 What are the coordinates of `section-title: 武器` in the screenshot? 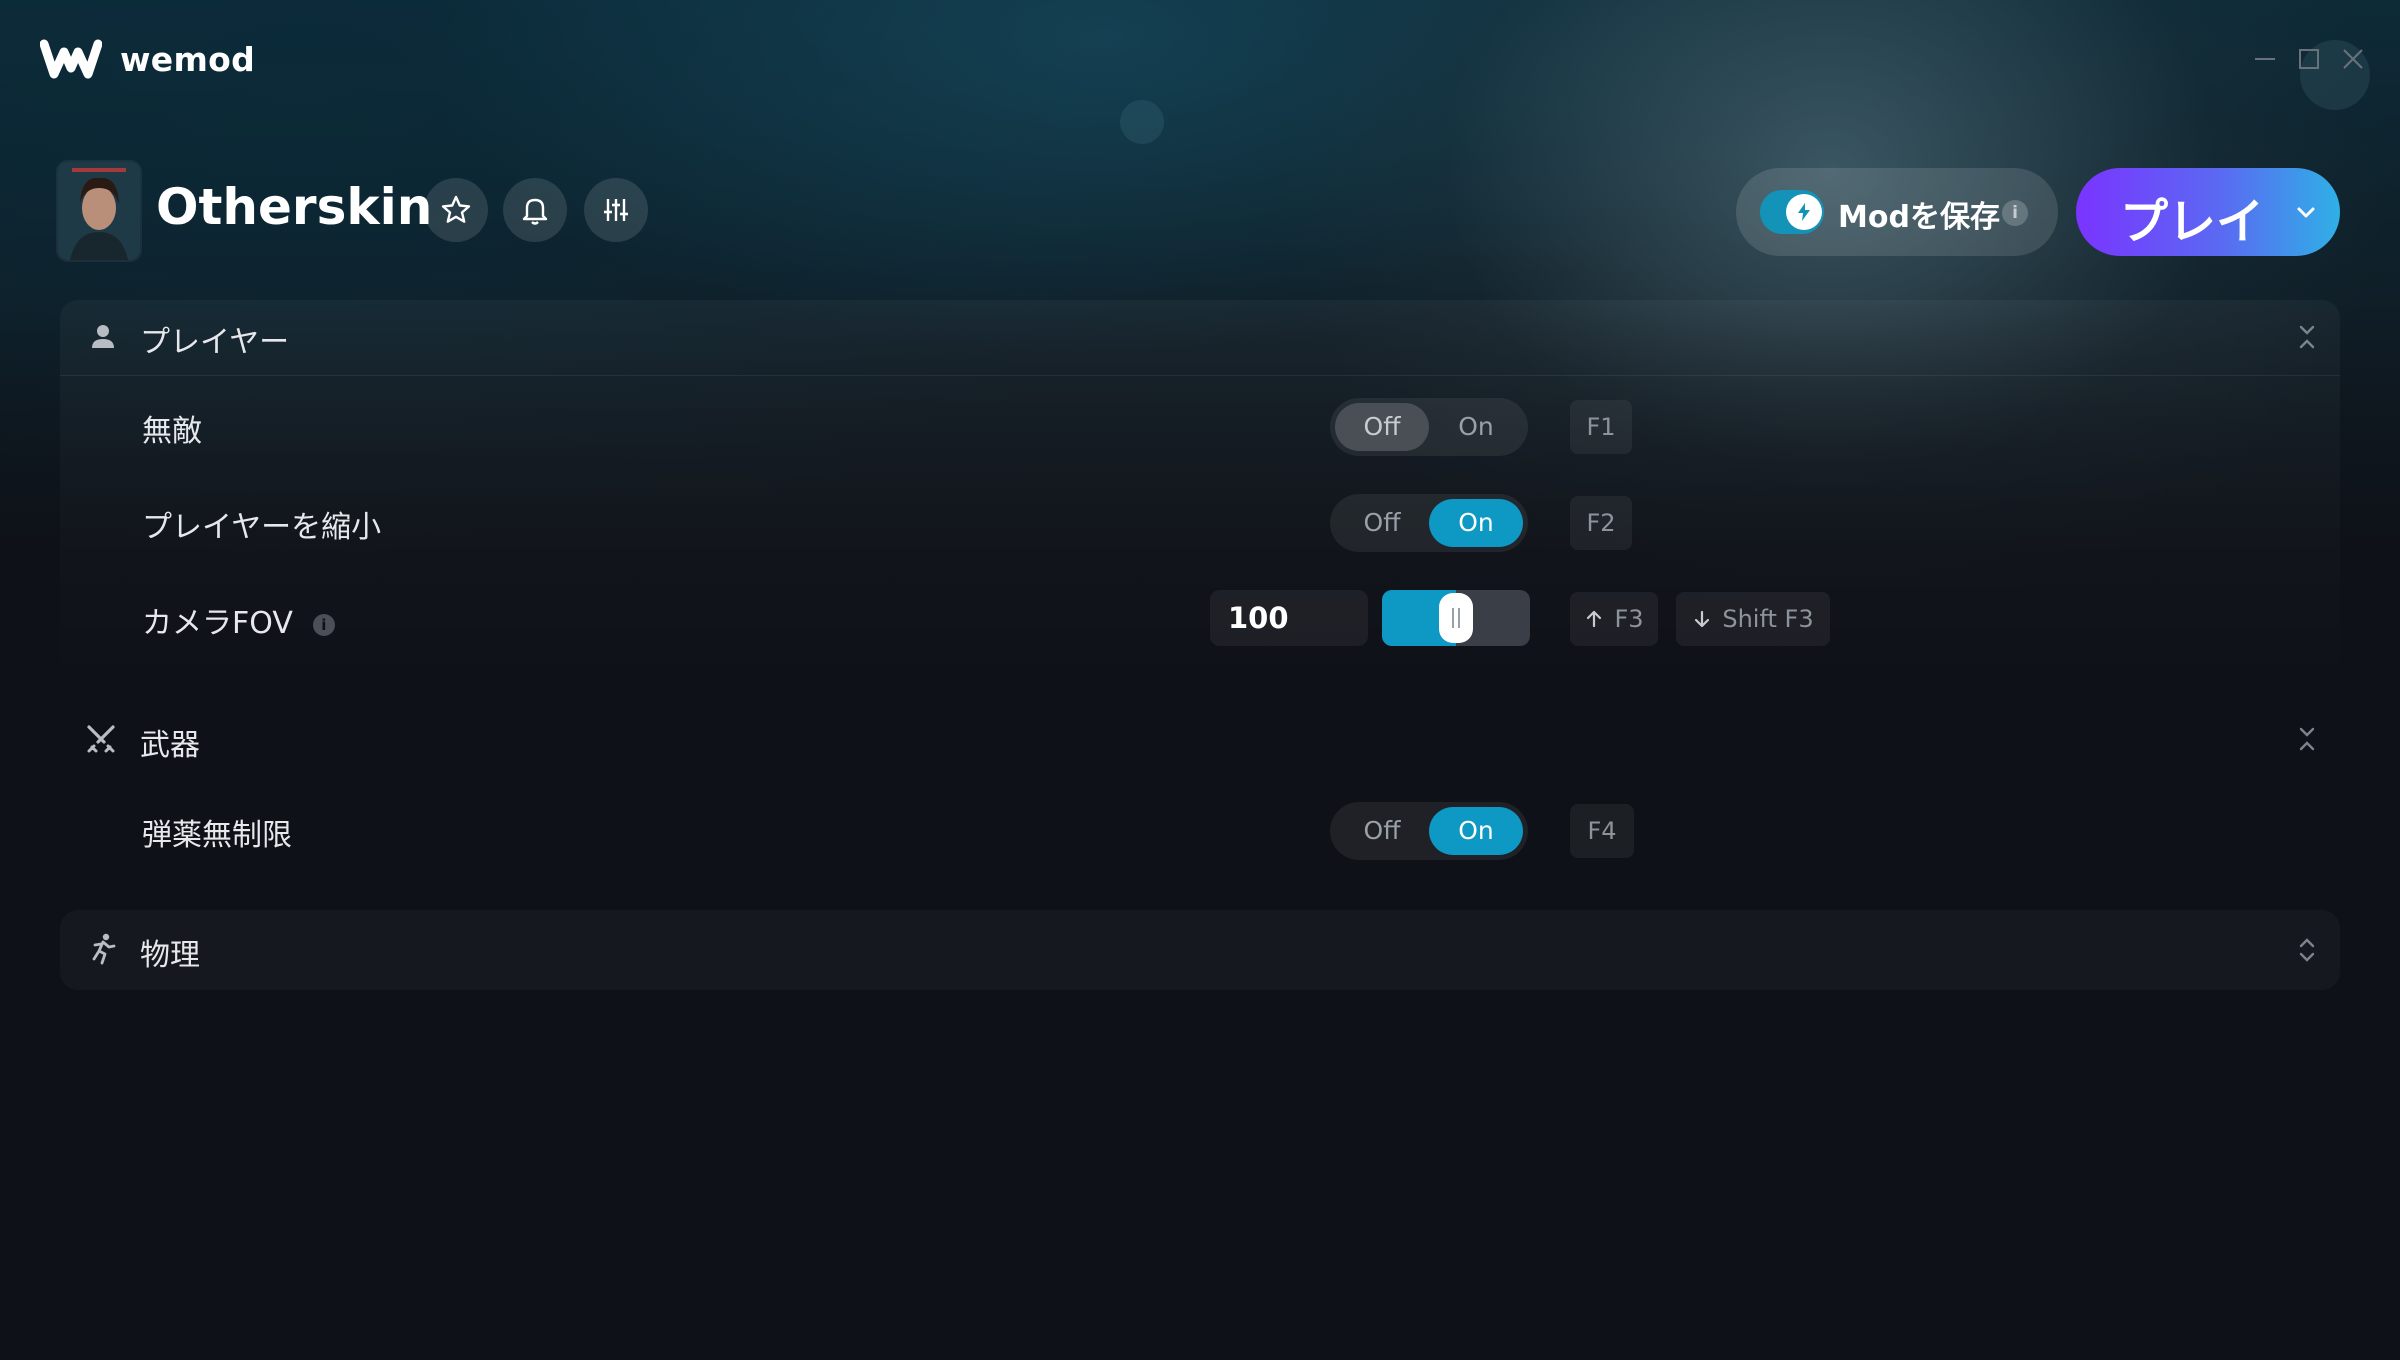 It's located at (170, 745).